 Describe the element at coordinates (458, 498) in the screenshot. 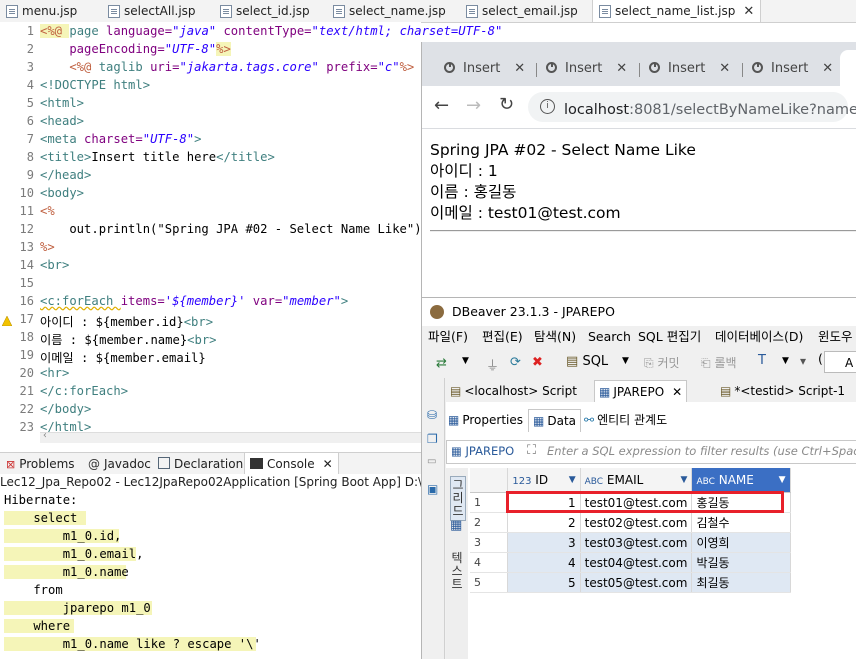

I see `grid-view-toggle: 그리드` at that location.